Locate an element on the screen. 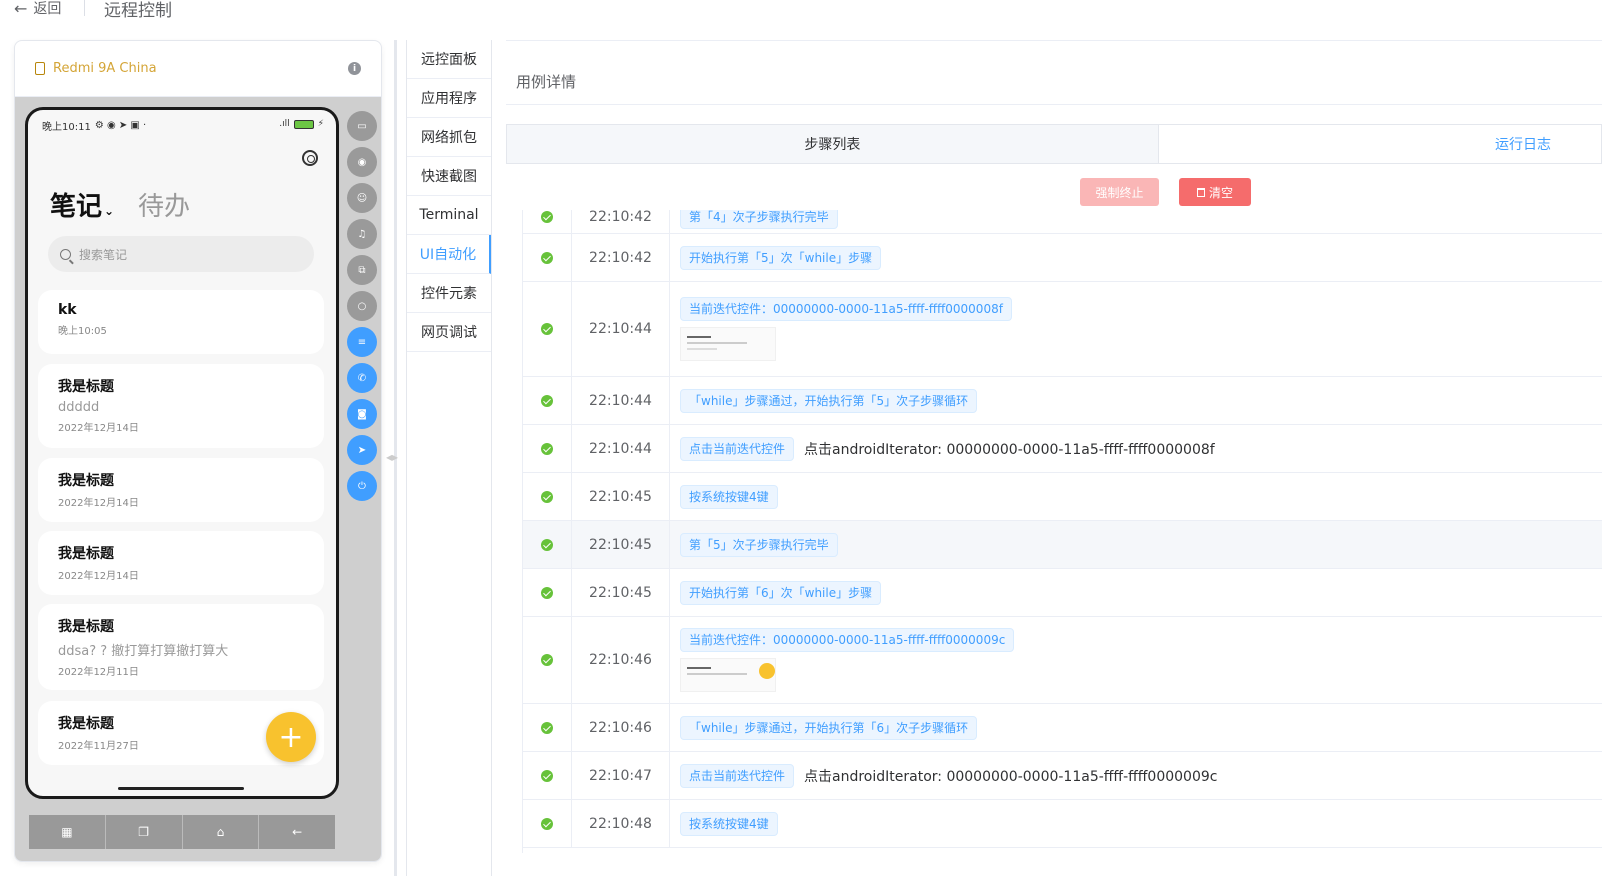  drag-handle-icon: ◂▸ is located at coordinates (392, 457).